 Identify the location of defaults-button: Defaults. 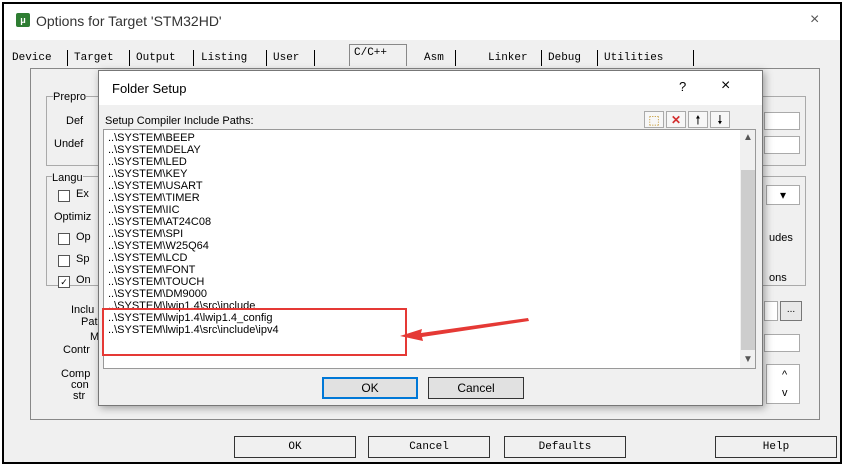
(565, 447).